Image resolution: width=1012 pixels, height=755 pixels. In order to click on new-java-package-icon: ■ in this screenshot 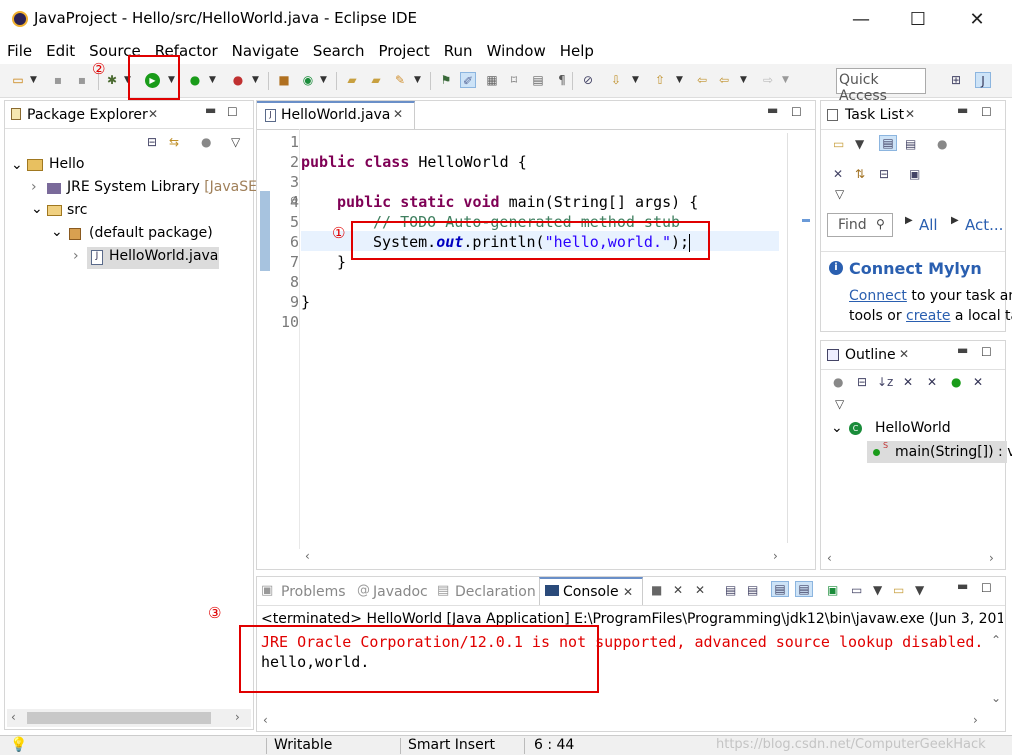, I will do `click(284, 80)`.